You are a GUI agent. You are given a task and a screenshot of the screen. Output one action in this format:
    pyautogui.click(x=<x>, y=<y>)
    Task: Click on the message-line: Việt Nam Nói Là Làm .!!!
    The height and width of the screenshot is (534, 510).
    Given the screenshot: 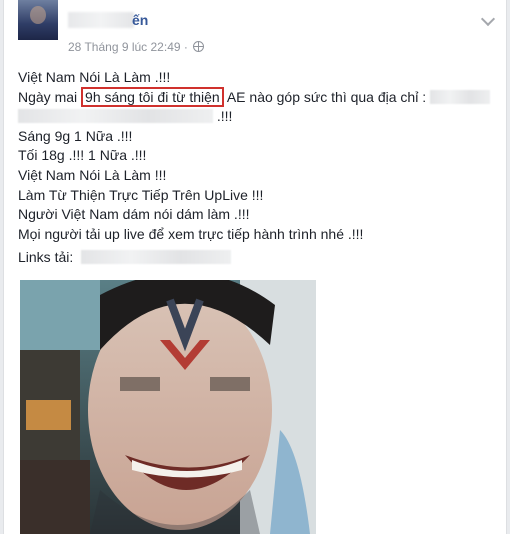 What is the action you would take?
    pyautogui.click(x=94, y=77)
    